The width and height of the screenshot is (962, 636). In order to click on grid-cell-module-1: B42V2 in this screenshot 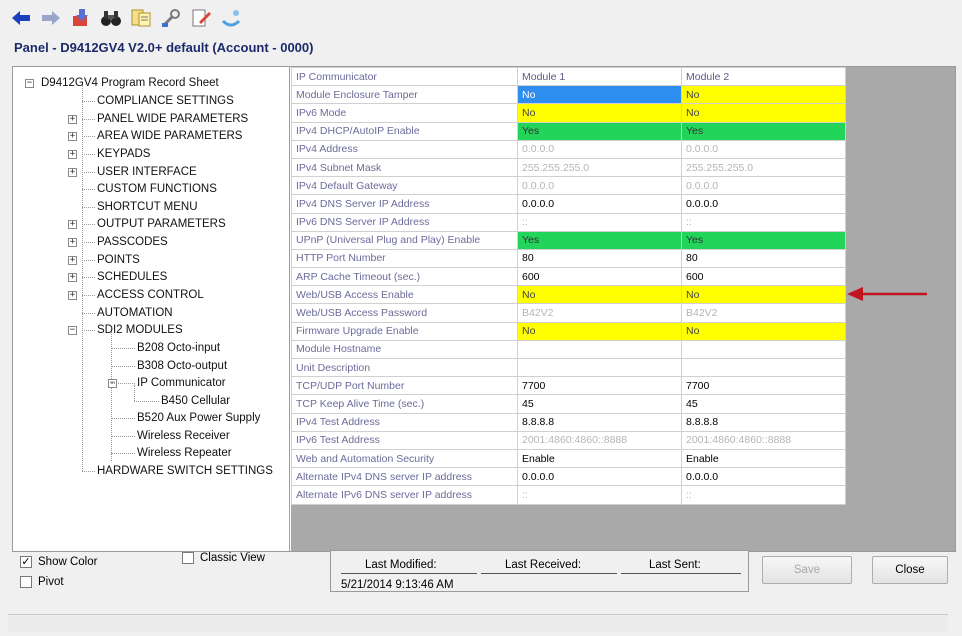, I will do `click(599, 313)`.